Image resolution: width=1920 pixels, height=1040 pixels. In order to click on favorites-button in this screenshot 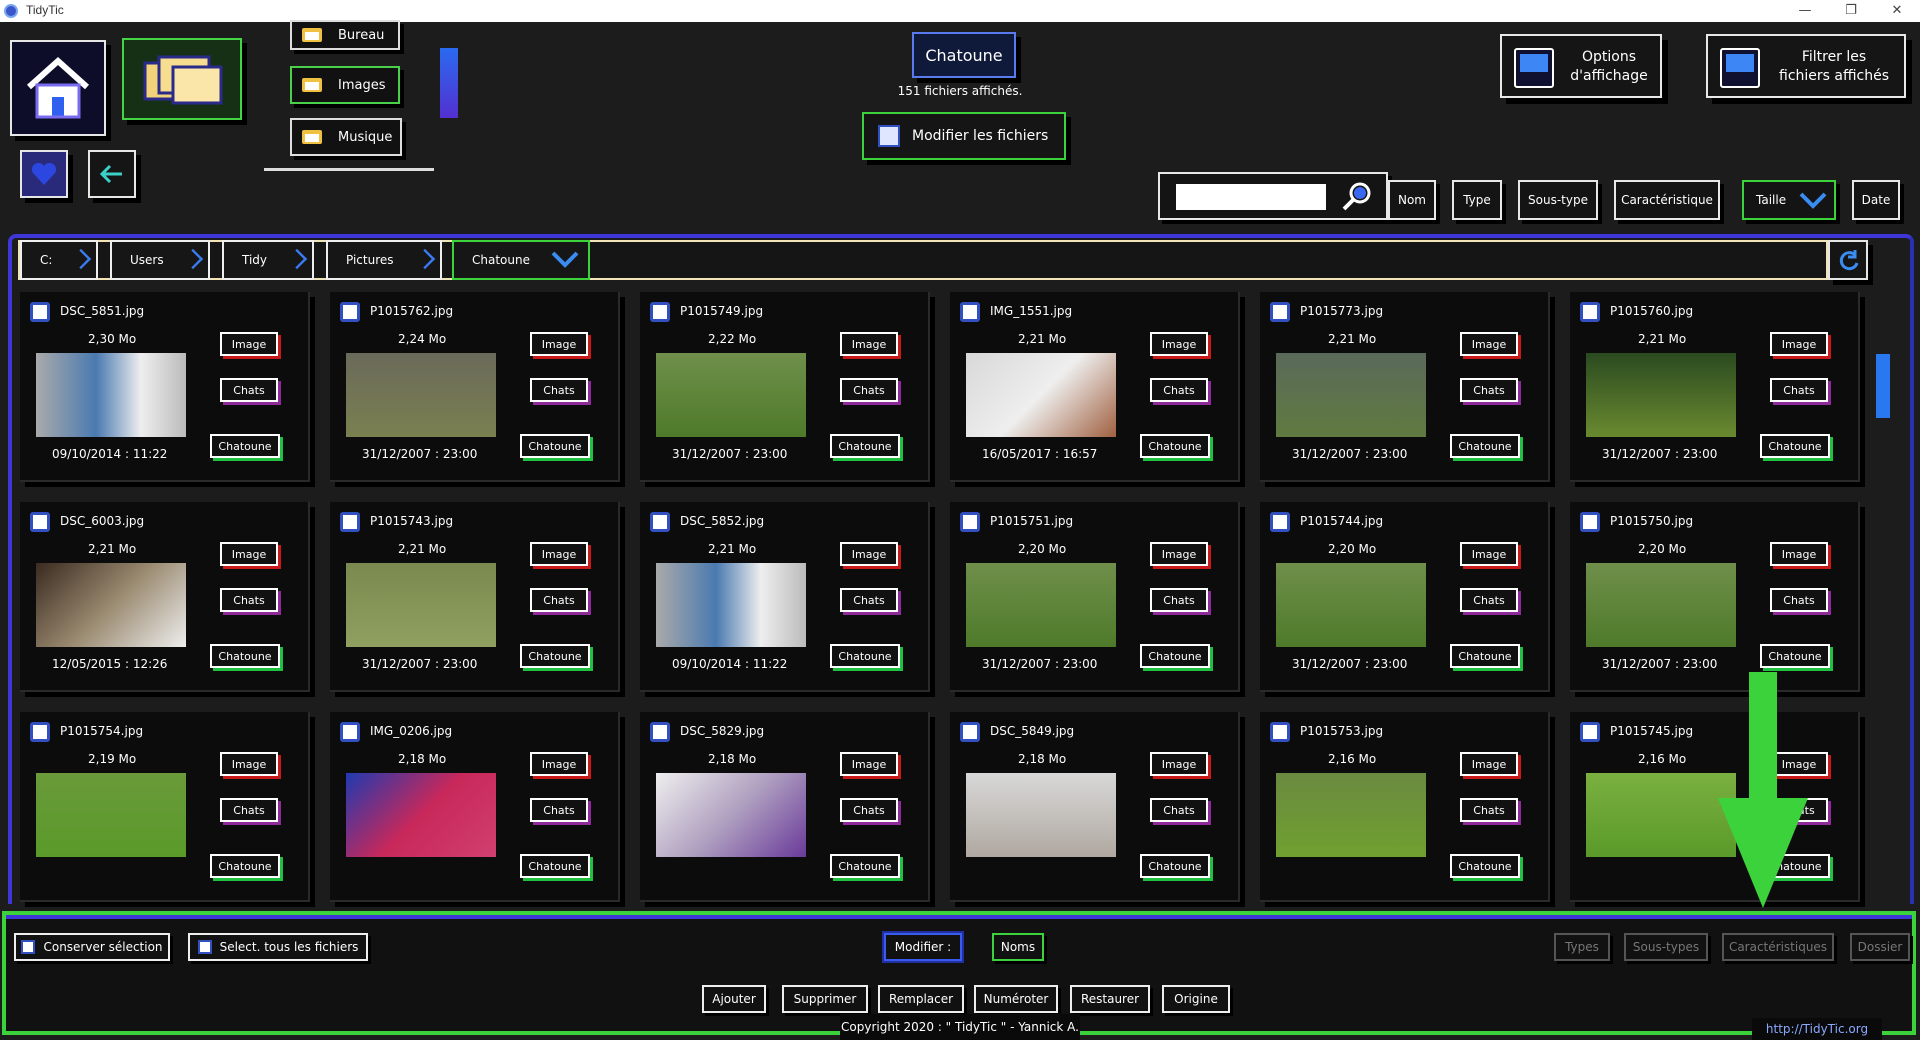, I will do `click(44, 174)`.